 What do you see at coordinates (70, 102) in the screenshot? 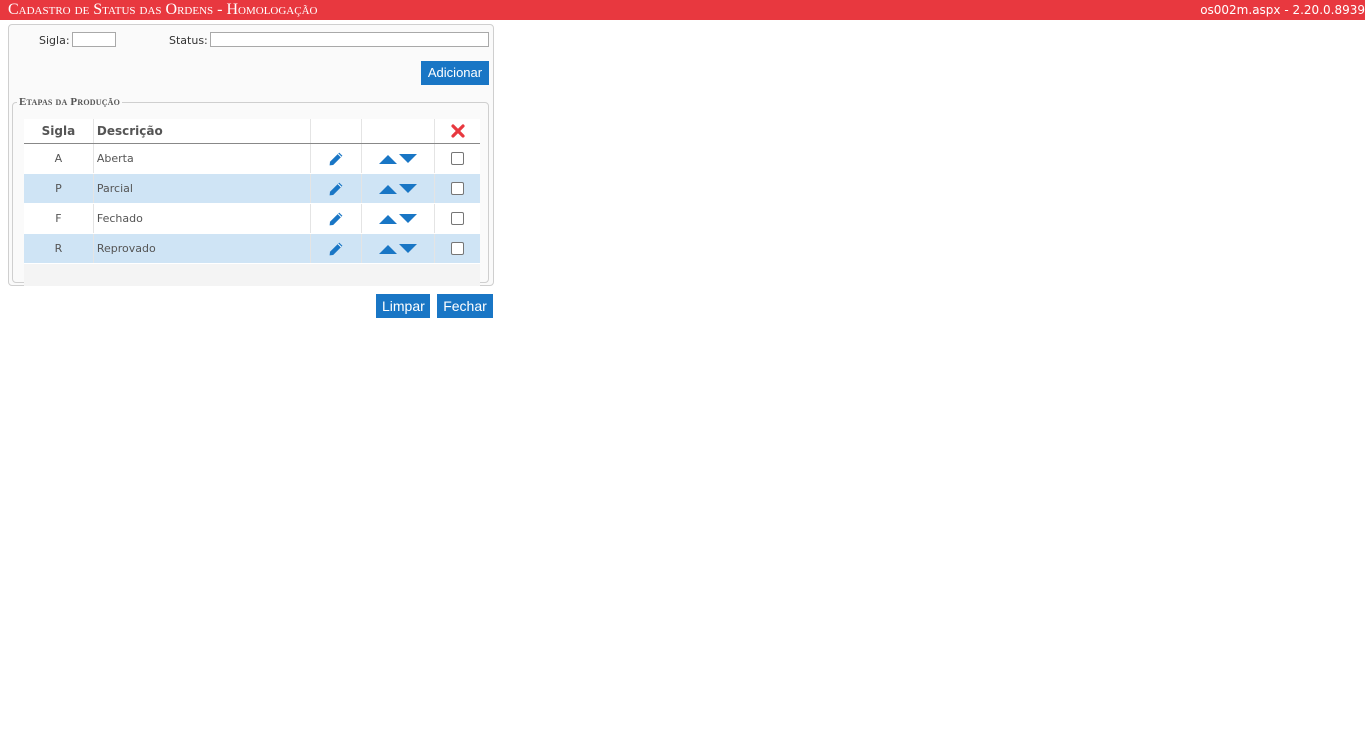
I see `production-stages-legend: Etapas da Produção` at bounding box center [70, 102].